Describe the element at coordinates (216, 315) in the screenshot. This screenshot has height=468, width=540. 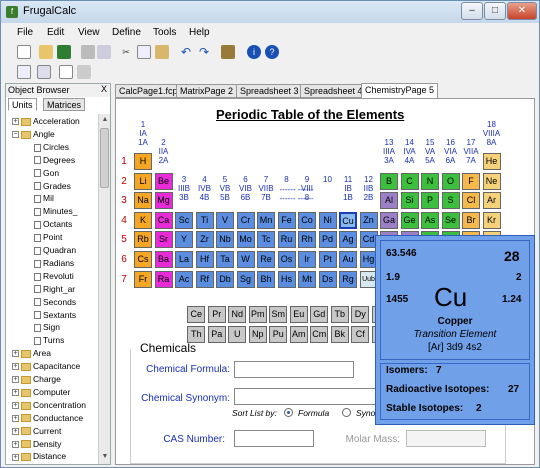
I see `element-pr: Pr` at that location.